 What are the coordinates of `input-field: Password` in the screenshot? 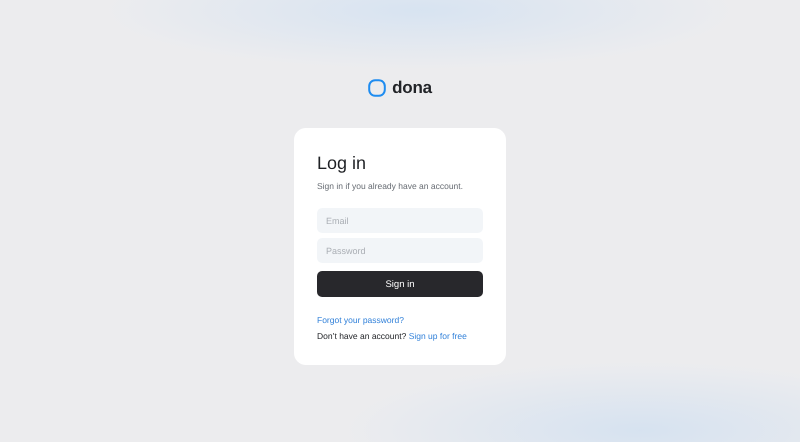 It's located at (400, 250).